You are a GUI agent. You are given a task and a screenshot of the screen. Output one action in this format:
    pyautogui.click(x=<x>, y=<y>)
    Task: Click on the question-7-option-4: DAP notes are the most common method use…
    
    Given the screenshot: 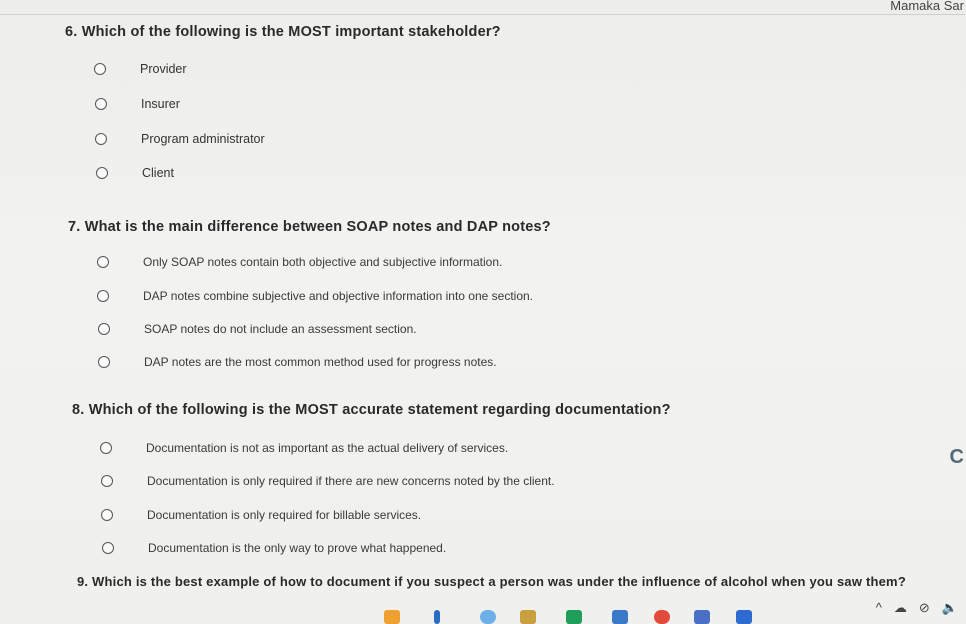 What is the action you would take?
    pyautogui.click(x=297, y=362)
    